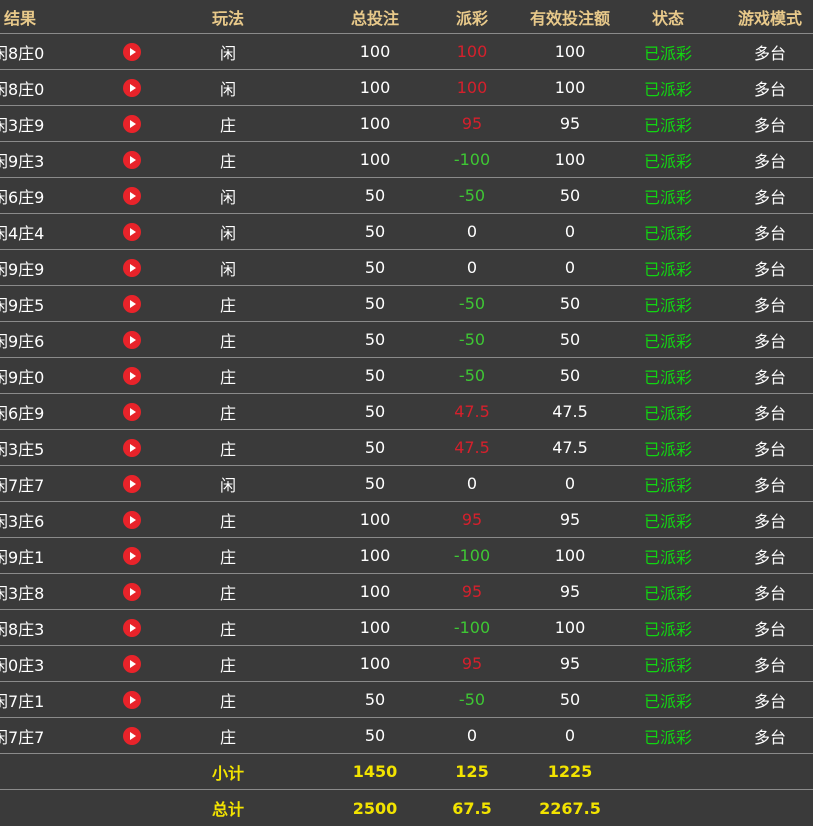 This screenshot has height=826, width=813. I want to click on table-row: 闲7庄7 闲 50 0 0 已派彩 多台, so click(406, 484).